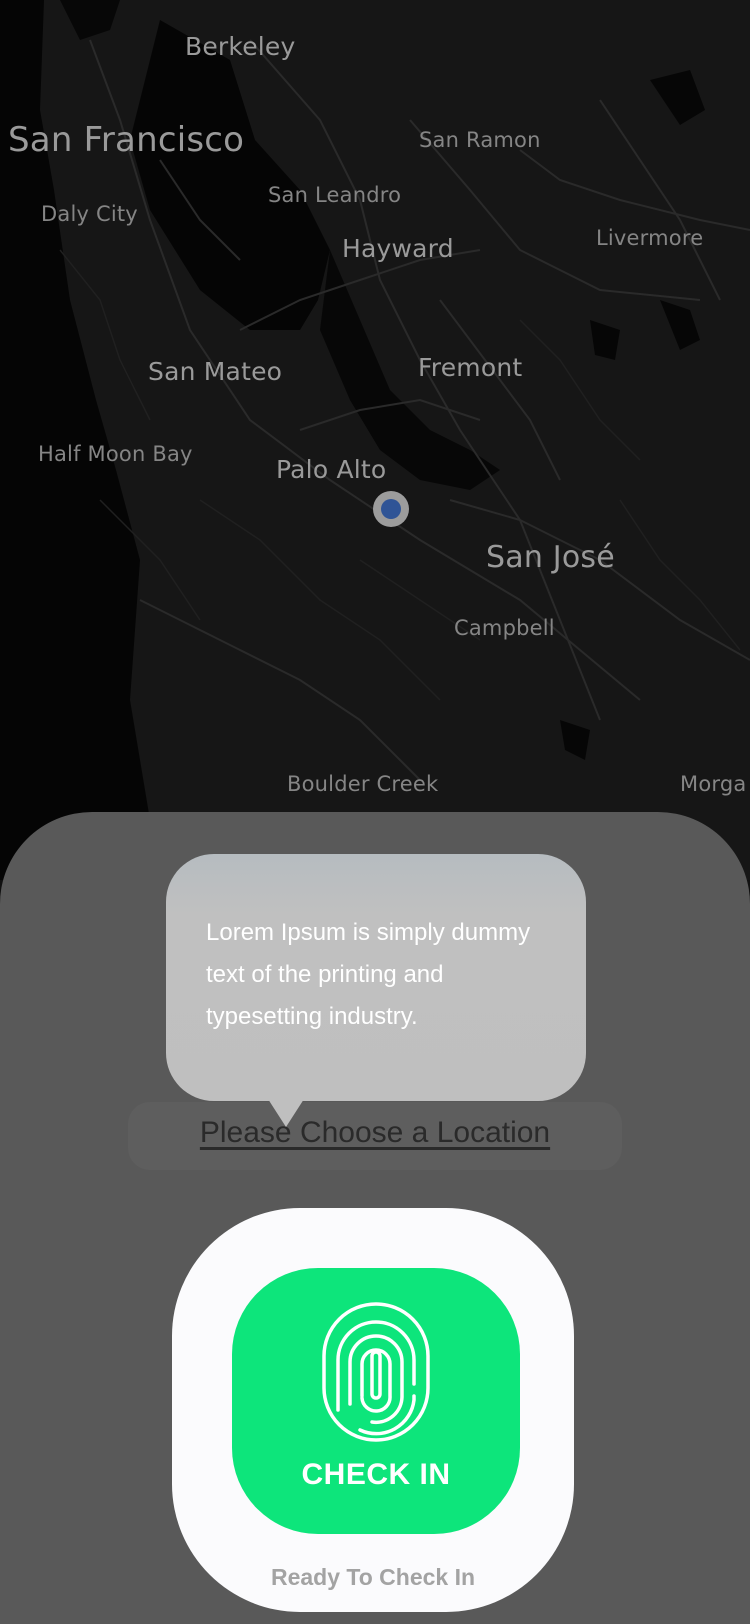  Describe the element at coordinates (335, 195) in the screenshot. I see `city-label-san-leandro: San Leandro` at that location.